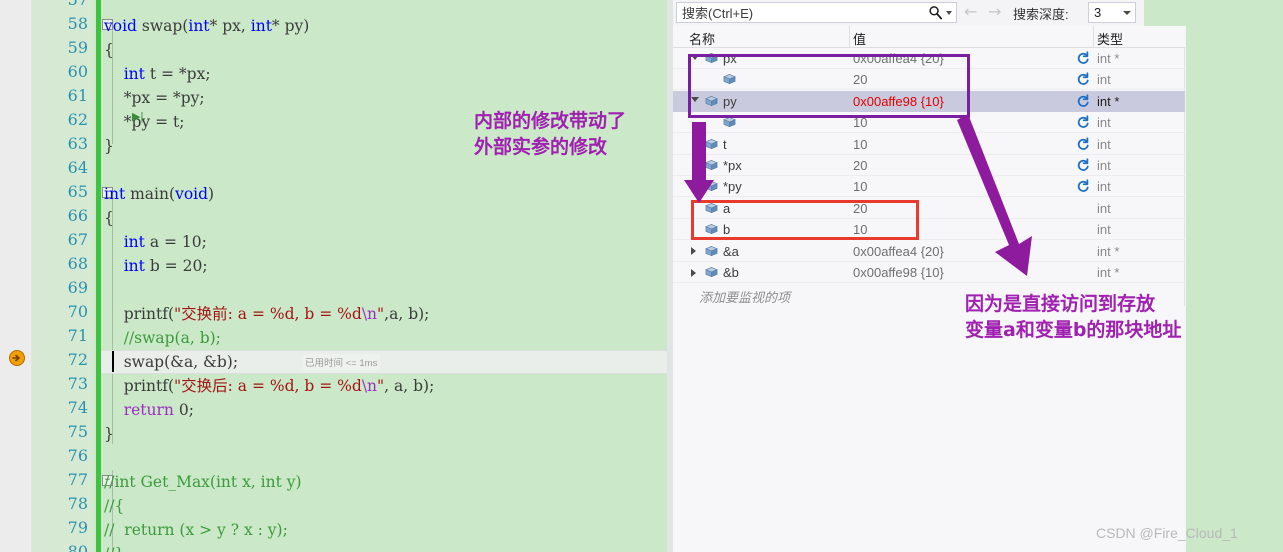 Image resolution: width=1283 pixels, height=552 pixels. What do you see at coordinates (725, 144) in the screenshot?
I see `watch-row-name: t` at bounding box center [725, 144].